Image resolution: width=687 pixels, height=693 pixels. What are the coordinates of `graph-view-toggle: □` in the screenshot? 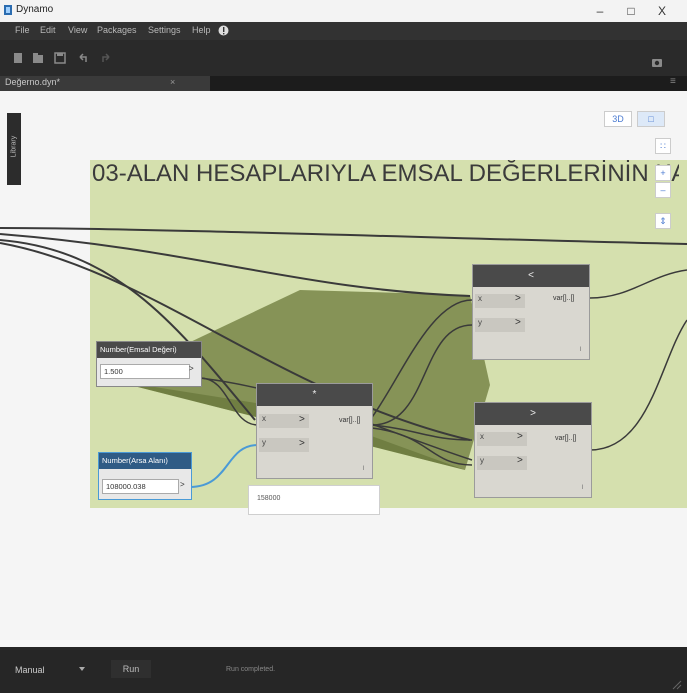 It's located at (651, 119).